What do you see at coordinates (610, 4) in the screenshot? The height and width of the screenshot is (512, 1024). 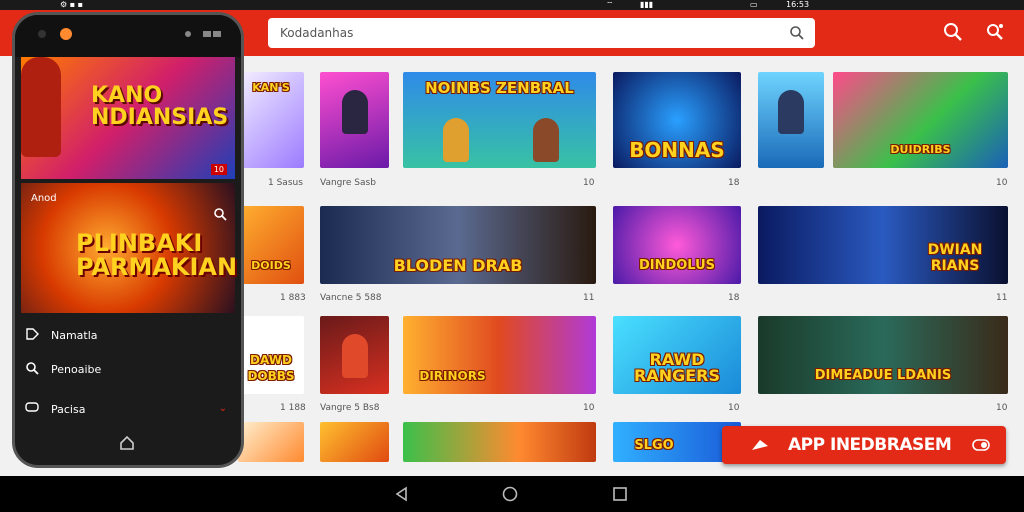 I see `wifi-icon: ⌔` at bounding box center [610, 4].